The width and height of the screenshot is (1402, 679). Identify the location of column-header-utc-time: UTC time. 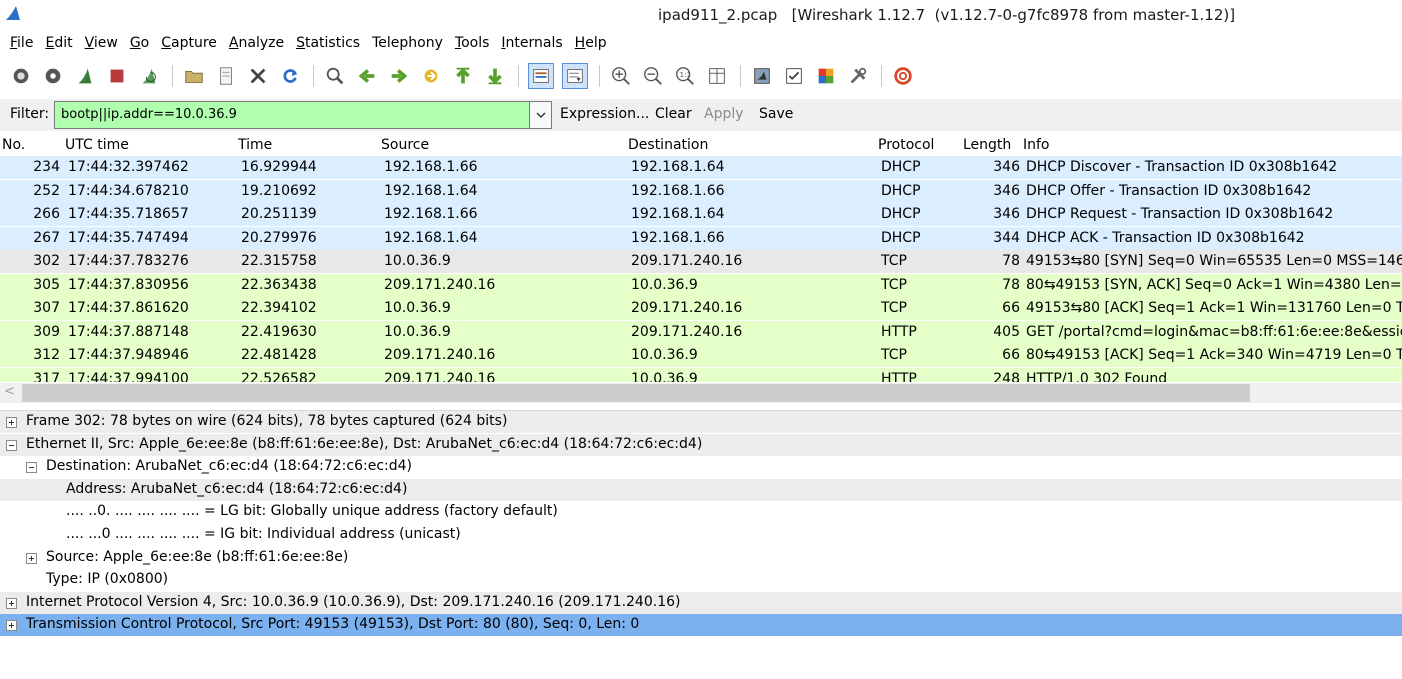
(97, 145).